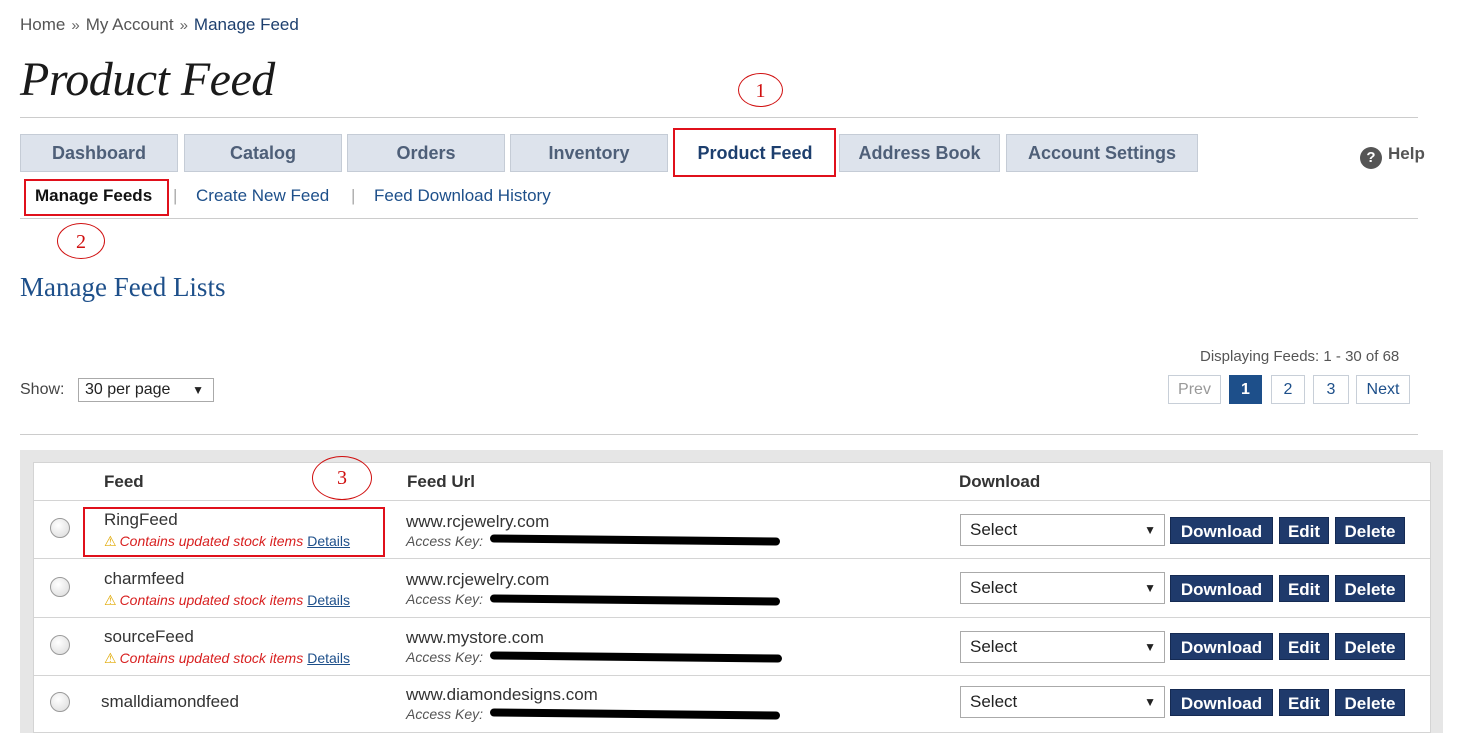 The height and width of the screenshot is (733, 1463). What do you see at coordinates (123, 287) in the screenshot?
I see `section-title: Manage Feed Lists` at bounding box center [123, 287].